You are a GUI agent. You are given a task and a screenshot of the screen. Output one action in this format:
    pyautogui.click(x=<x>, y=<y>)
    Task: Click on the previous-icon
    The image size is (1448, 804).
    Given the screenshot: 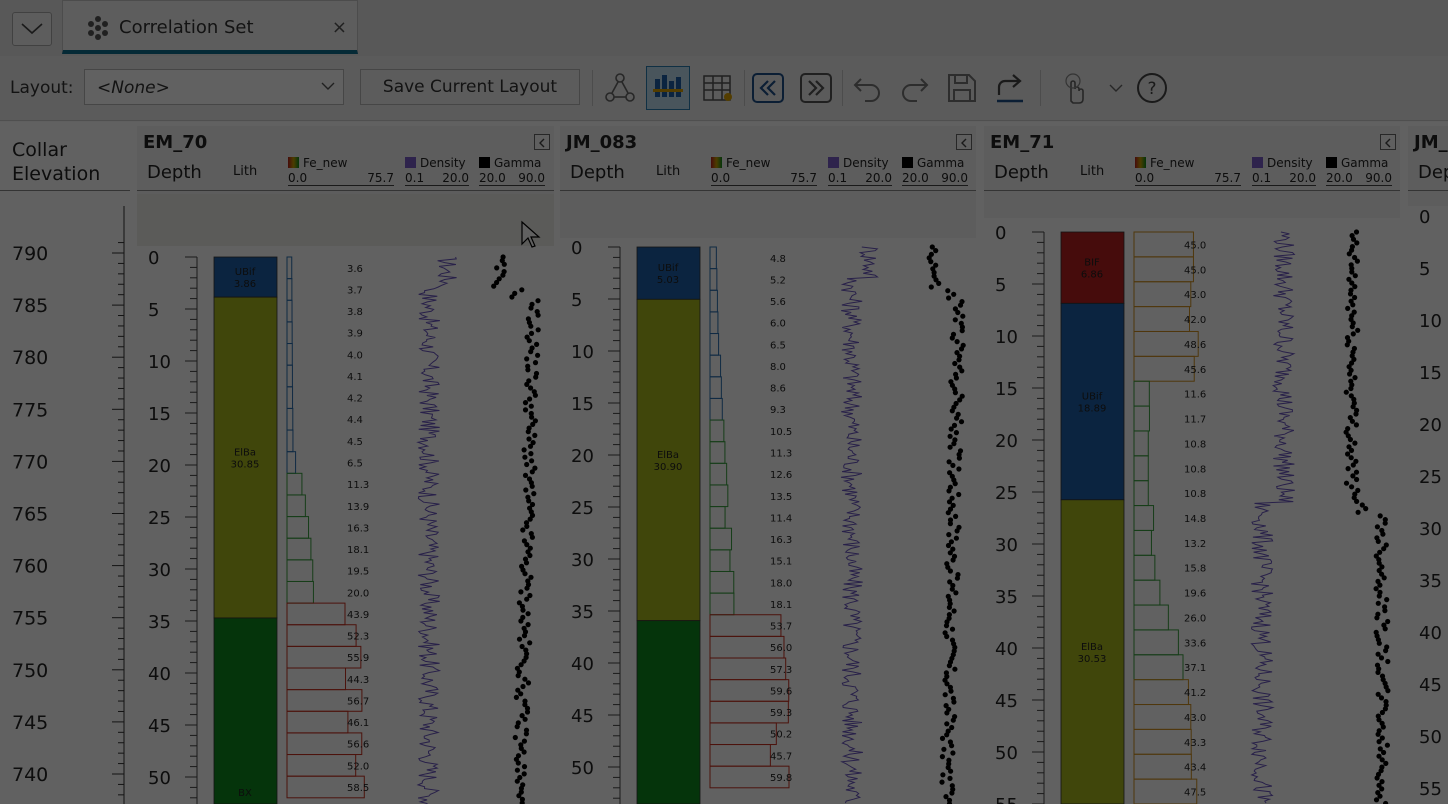 What is the action you would take?
    pyautogui.click(x=768, y=88)
    